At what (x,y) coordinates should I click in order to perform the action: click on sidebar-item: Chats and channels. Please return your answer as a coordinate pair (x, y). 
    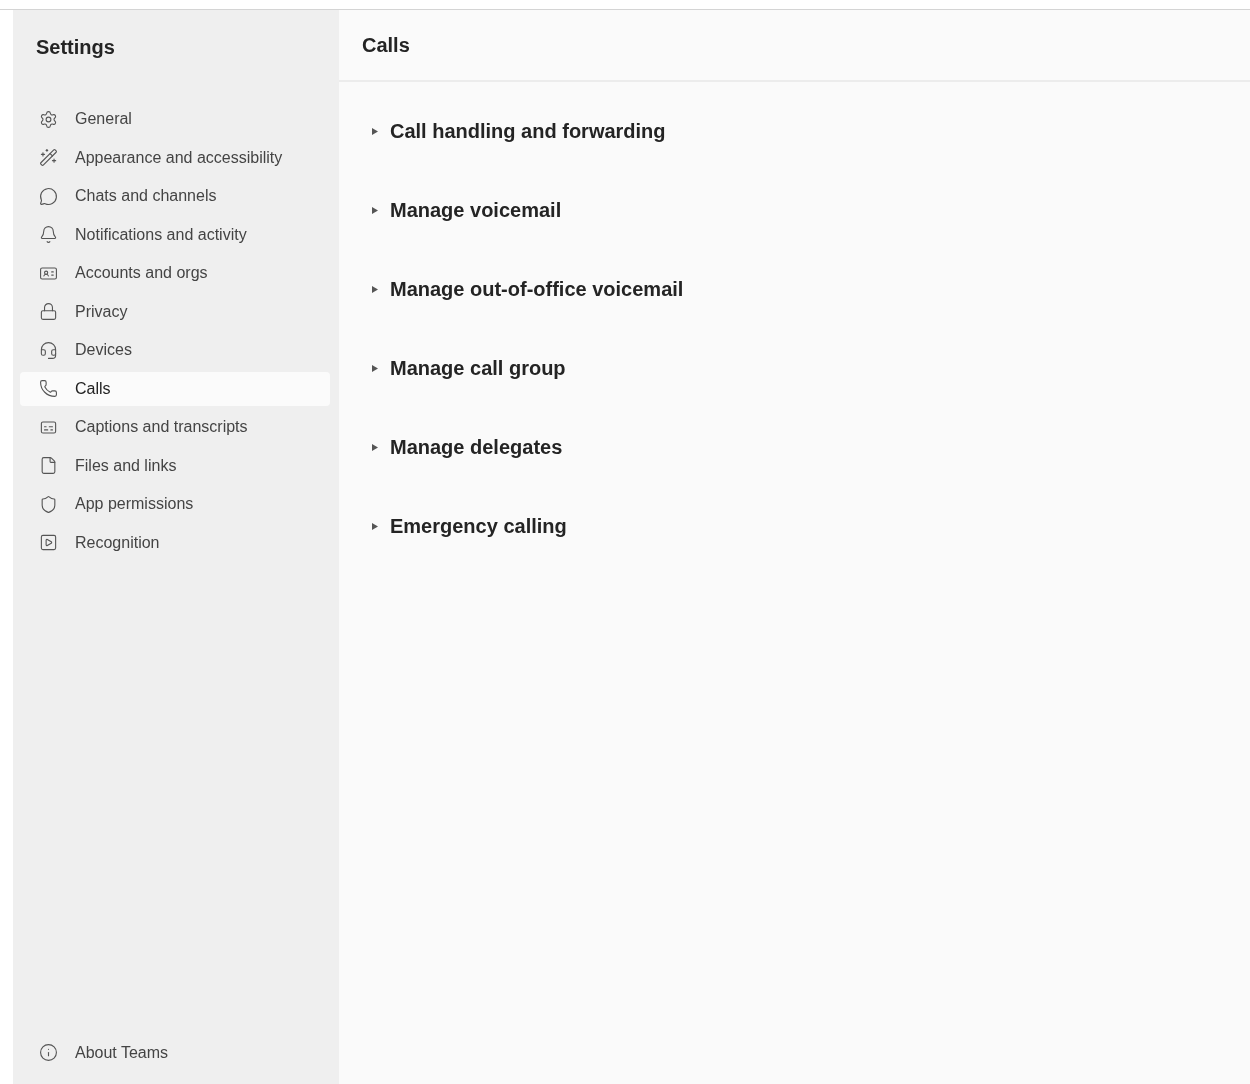
    Looking at the image, I should click on (175, 196).